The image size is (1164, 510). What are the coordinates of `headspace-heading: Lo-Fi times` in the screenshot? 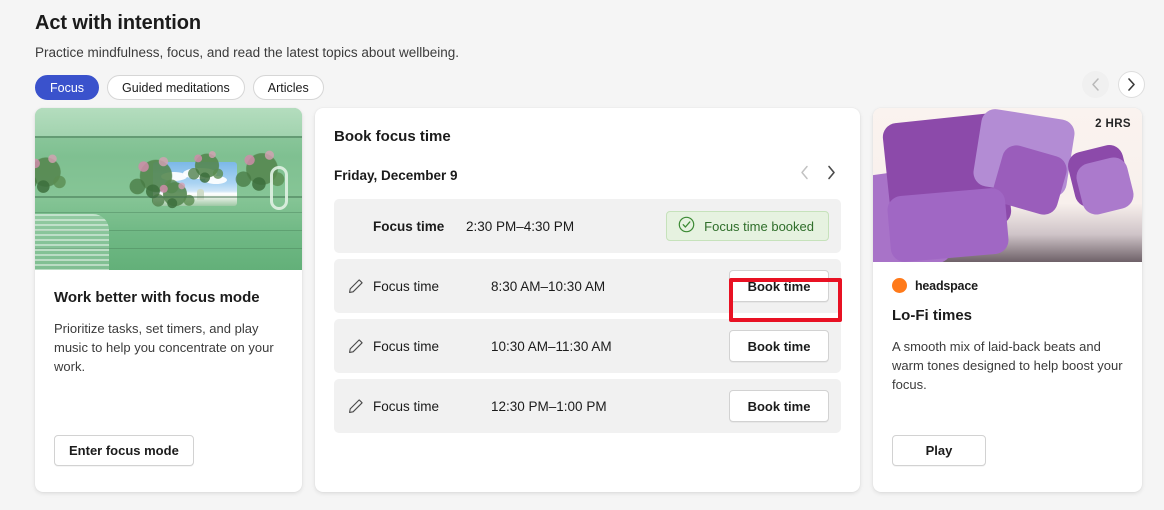 It's located at (932, 315).